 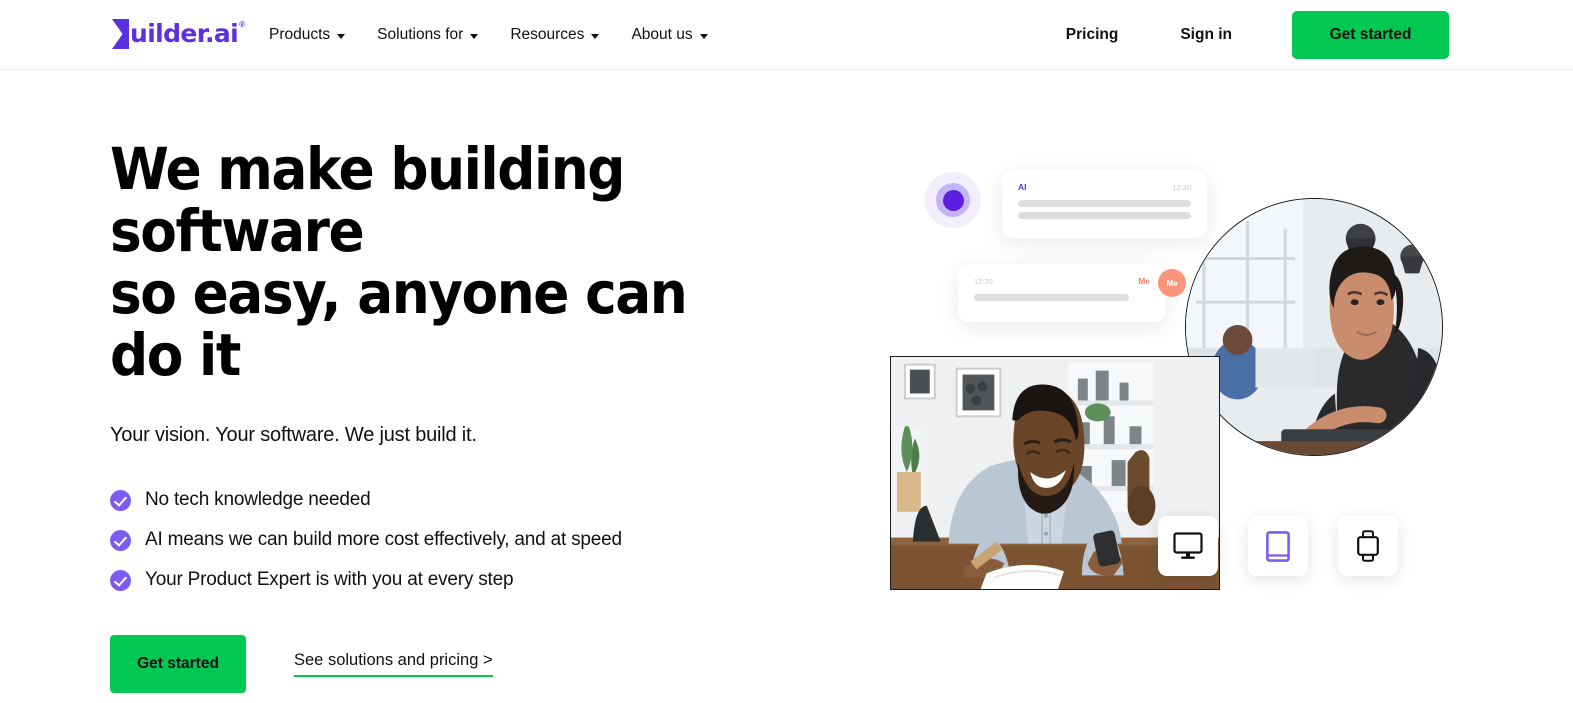 What do you see at coordinates (662, 34) in the screenshot?
I see `nav-label: About us` at bounding box center [662, 34].